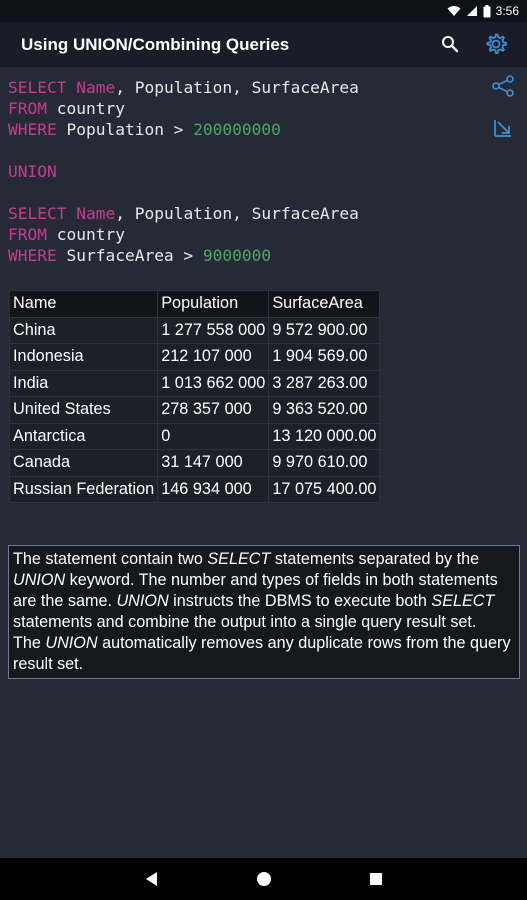 The height and width of the screenshot is (900, 527). What do you see at coordinates (213, 330) in the screenshot?
I see `cell-population: 1 277 558 000` at bounding box center [213, 330].